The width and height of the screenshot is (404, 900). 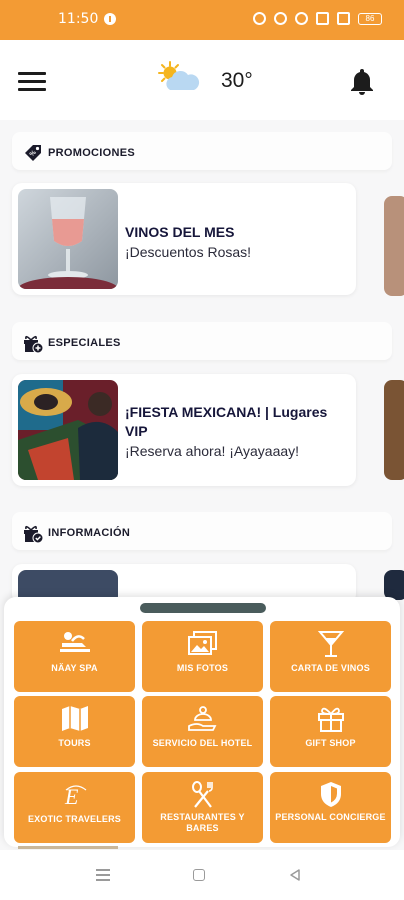 I want to click on section-title-label: ESPECIALES, so click(x=84, y=343).